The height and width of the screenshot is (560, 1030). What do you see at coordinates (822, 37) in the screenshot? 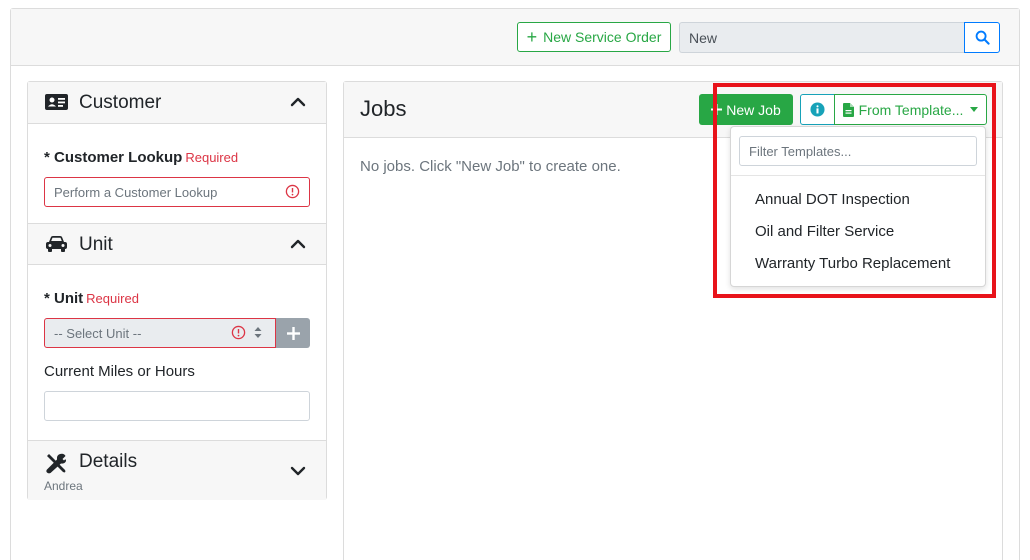
I see `search-input: New` at bounding box center [822, 37].